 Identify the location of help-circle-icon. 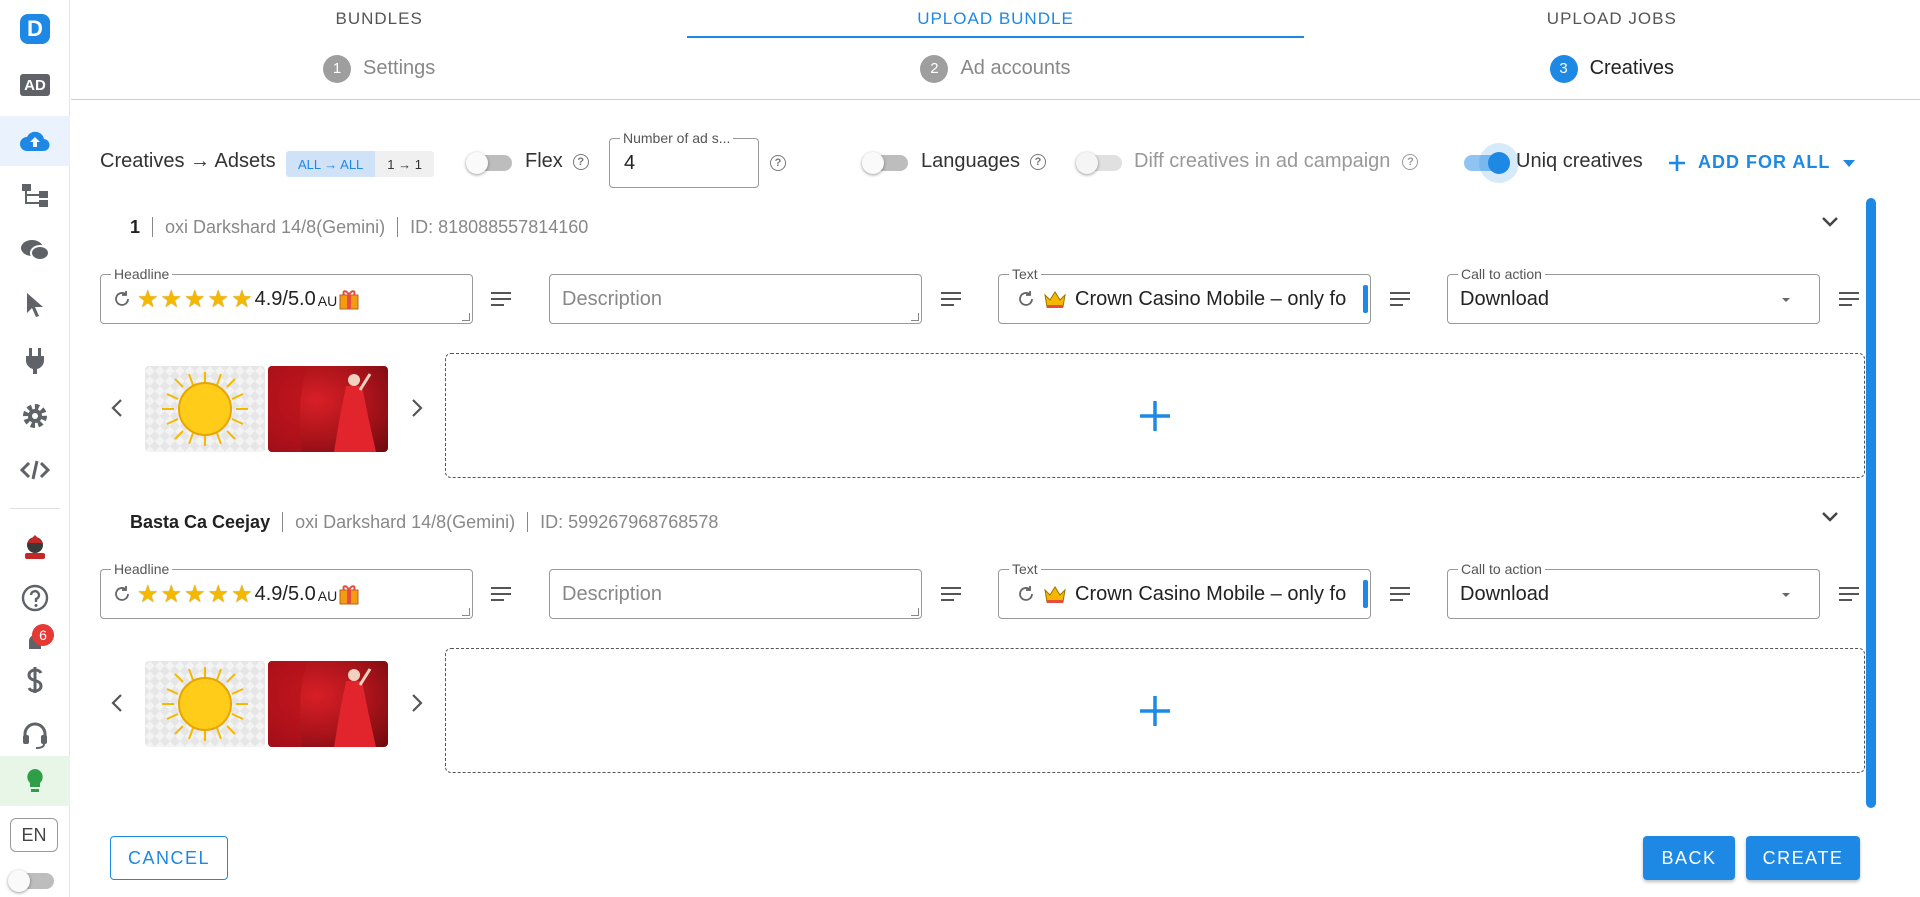
(35, 598).